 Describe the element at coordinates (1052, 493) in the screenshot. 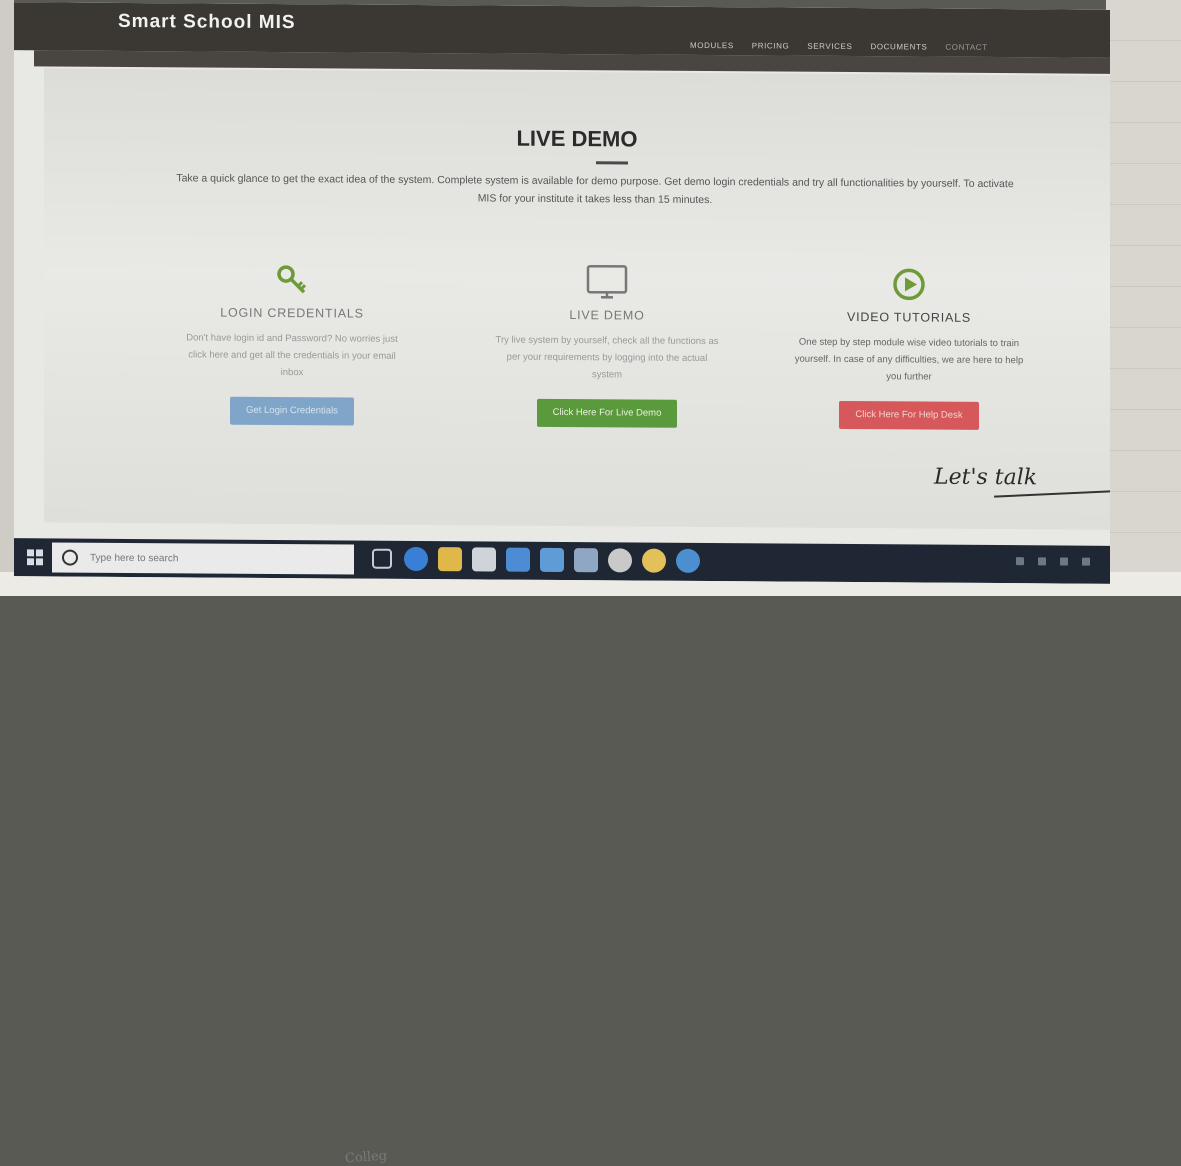

I see `signature-underline` at that location.